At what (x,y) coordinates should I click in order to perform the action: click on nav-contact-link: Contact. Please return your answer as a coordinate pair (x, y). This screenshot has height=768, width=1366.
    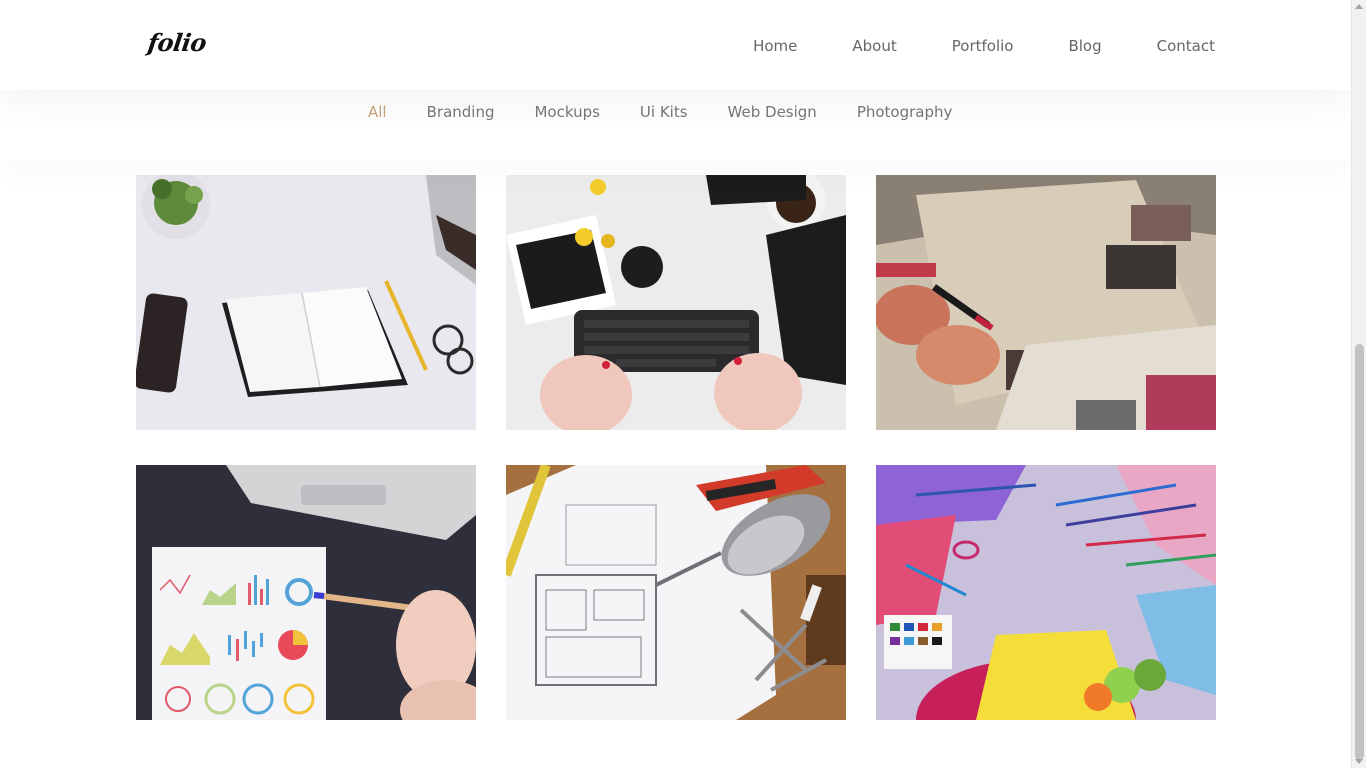
    Looking at the image, I should click on (1186, 46).